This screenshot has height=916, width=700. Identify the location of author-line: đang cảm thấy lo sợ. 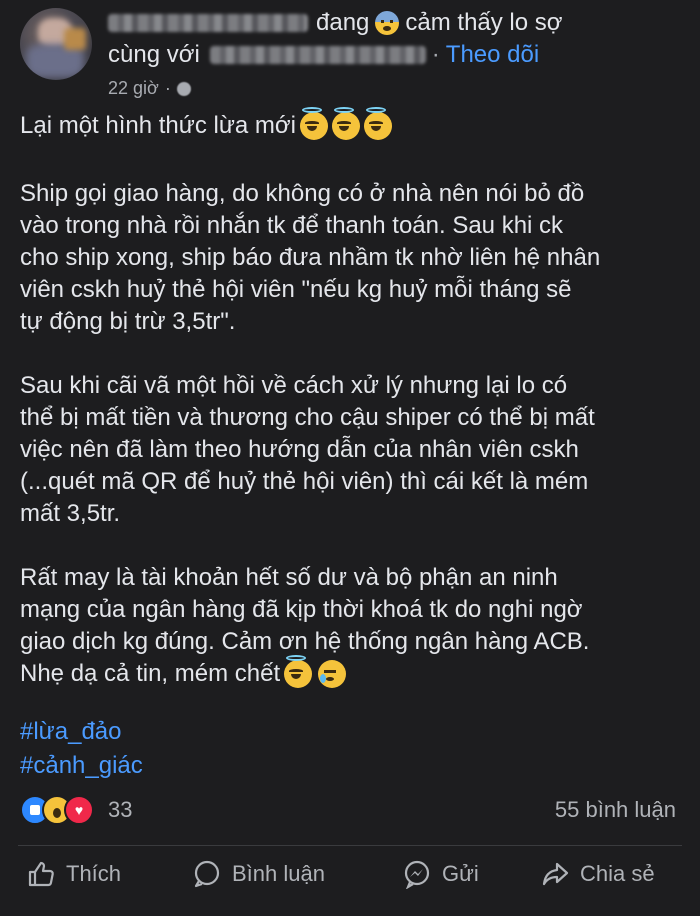
(335, 23).